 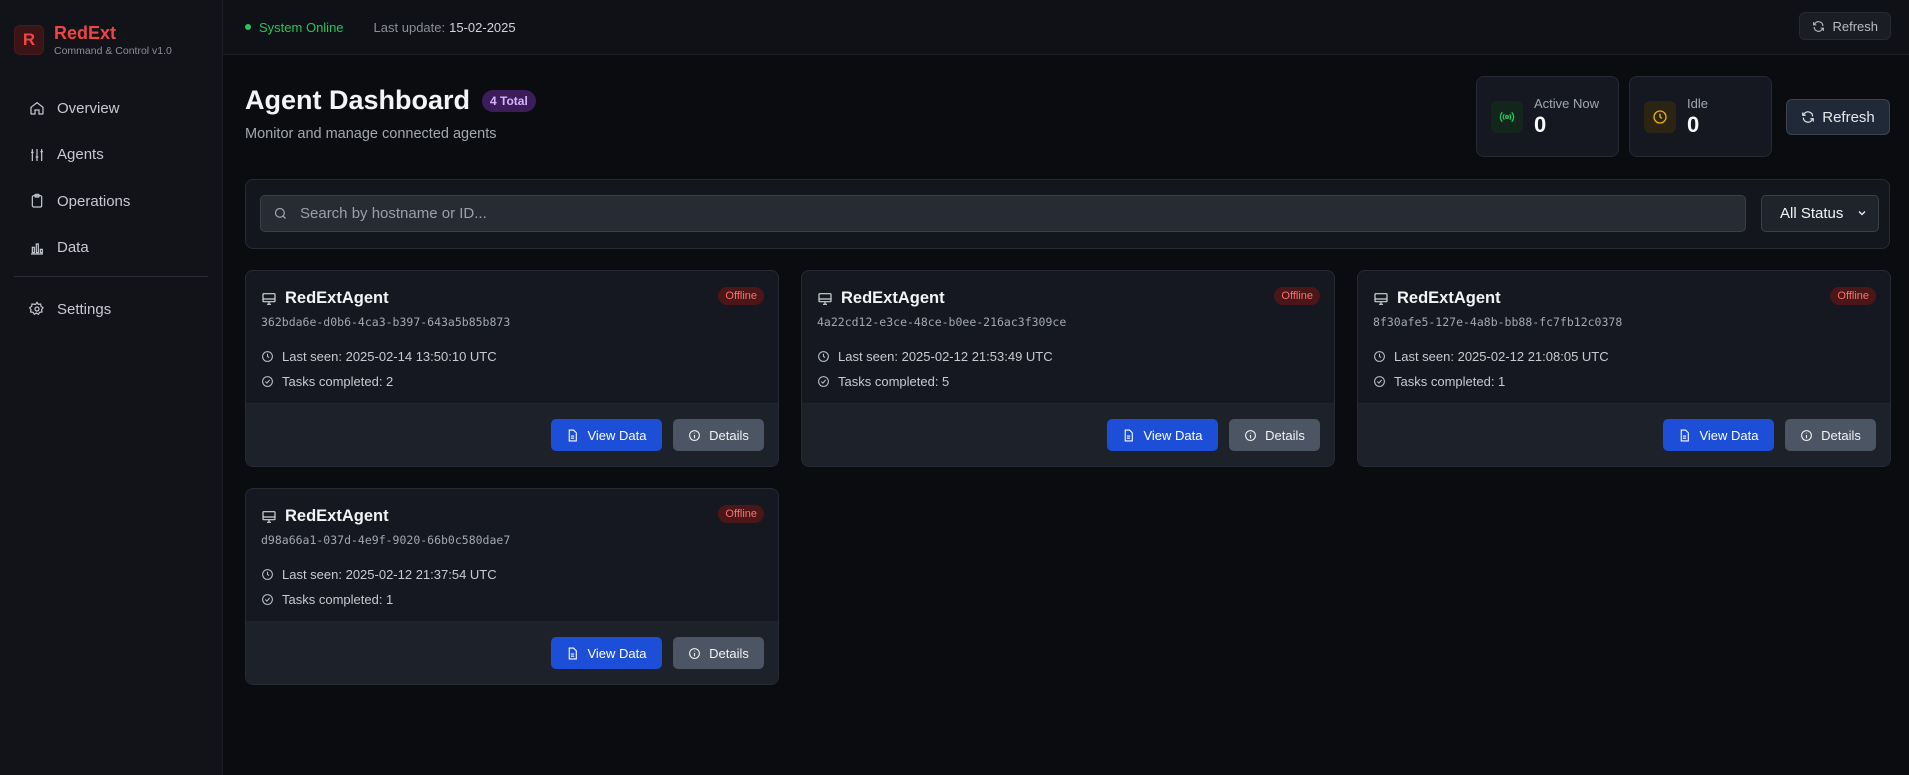 I want to click on topbar-refresh-button: Refresh, so click(x=1845, y=26).